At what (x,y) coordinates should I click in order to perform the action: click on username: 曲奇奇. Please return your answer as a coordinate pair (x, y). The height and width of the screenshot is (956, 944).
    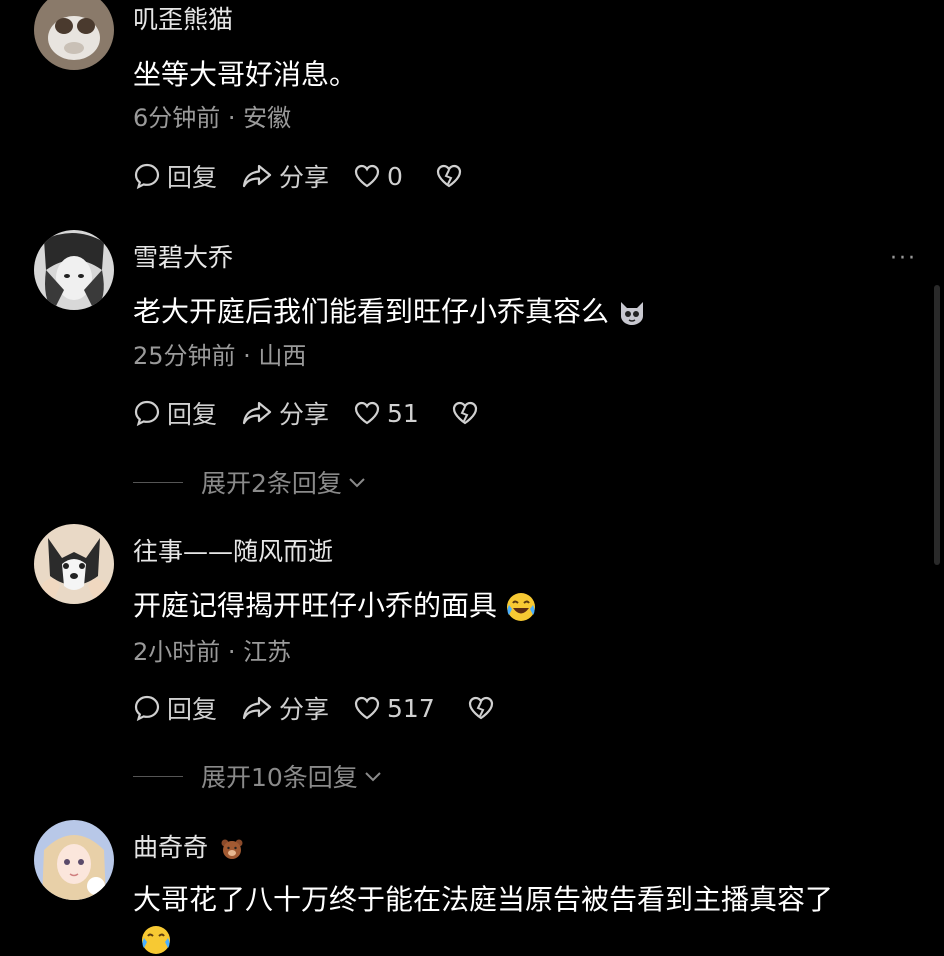
    Looking at the image, I should click on (188, 846).